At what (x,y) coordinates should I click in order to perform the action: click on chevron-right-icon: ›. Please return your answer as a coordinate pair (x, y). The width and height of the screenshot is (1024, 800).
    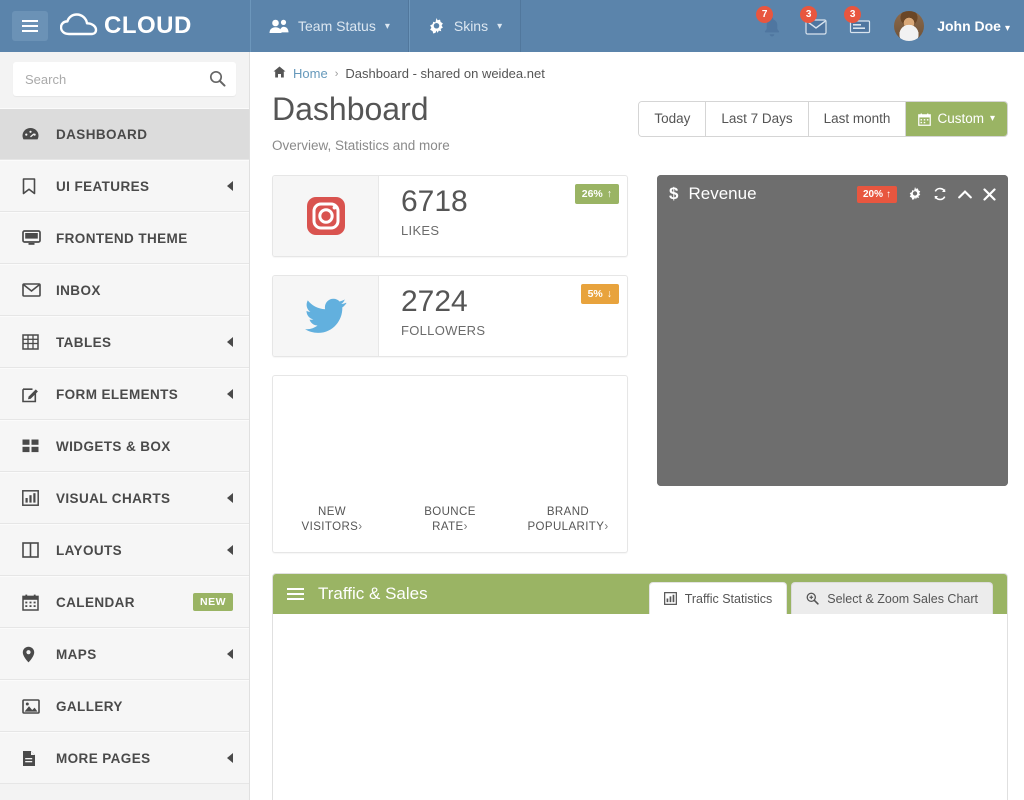
    Looking at the image, I should click on (606, 527).